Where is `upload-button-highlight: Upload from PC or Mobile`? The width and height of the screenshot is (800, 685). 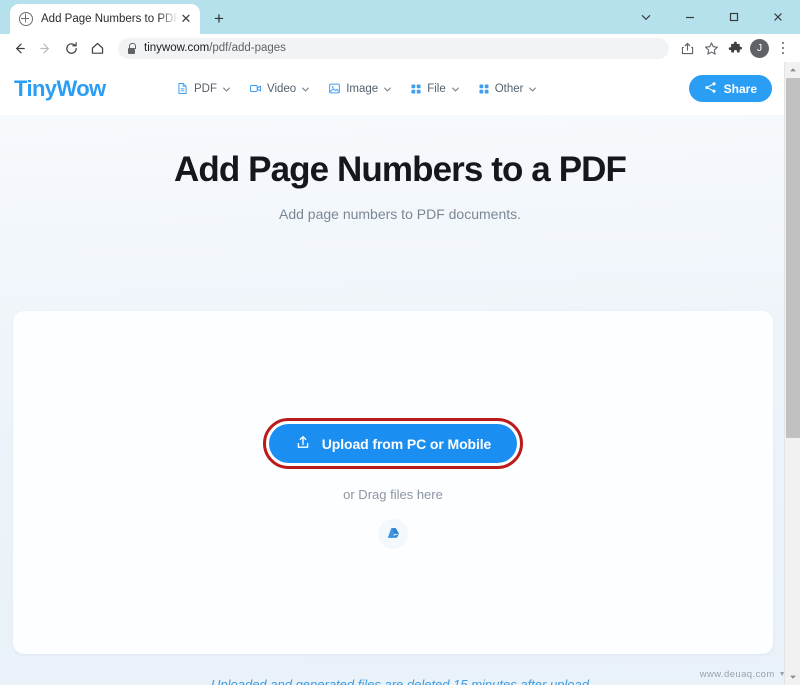 upload-button-highlight: Upload from PC or Mobile is located at coordinates (393, 443).